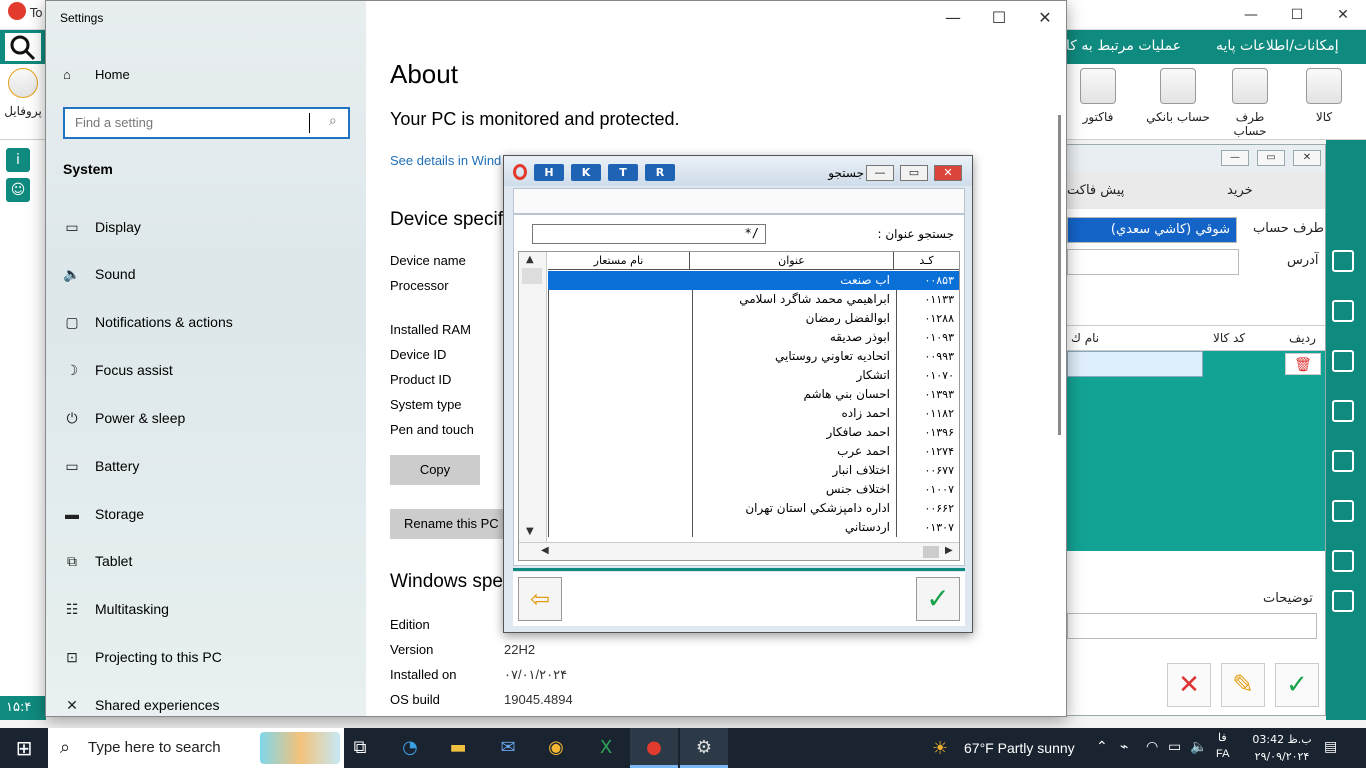  I want to click on nav-display: ▭ Display, so click(102, 227).